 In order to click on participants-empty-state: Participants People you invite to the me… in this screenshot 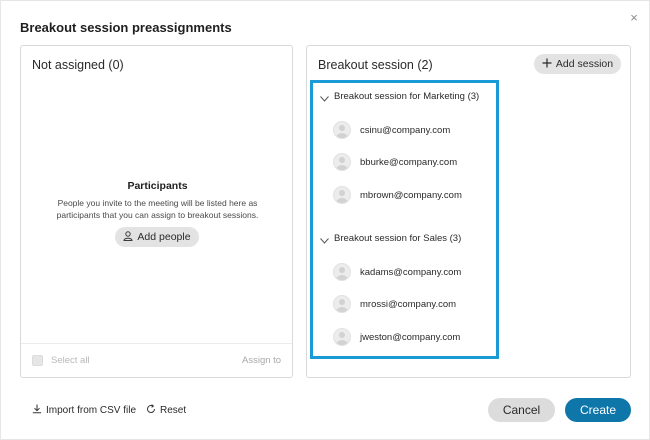, I will do `click(157, 200)`.